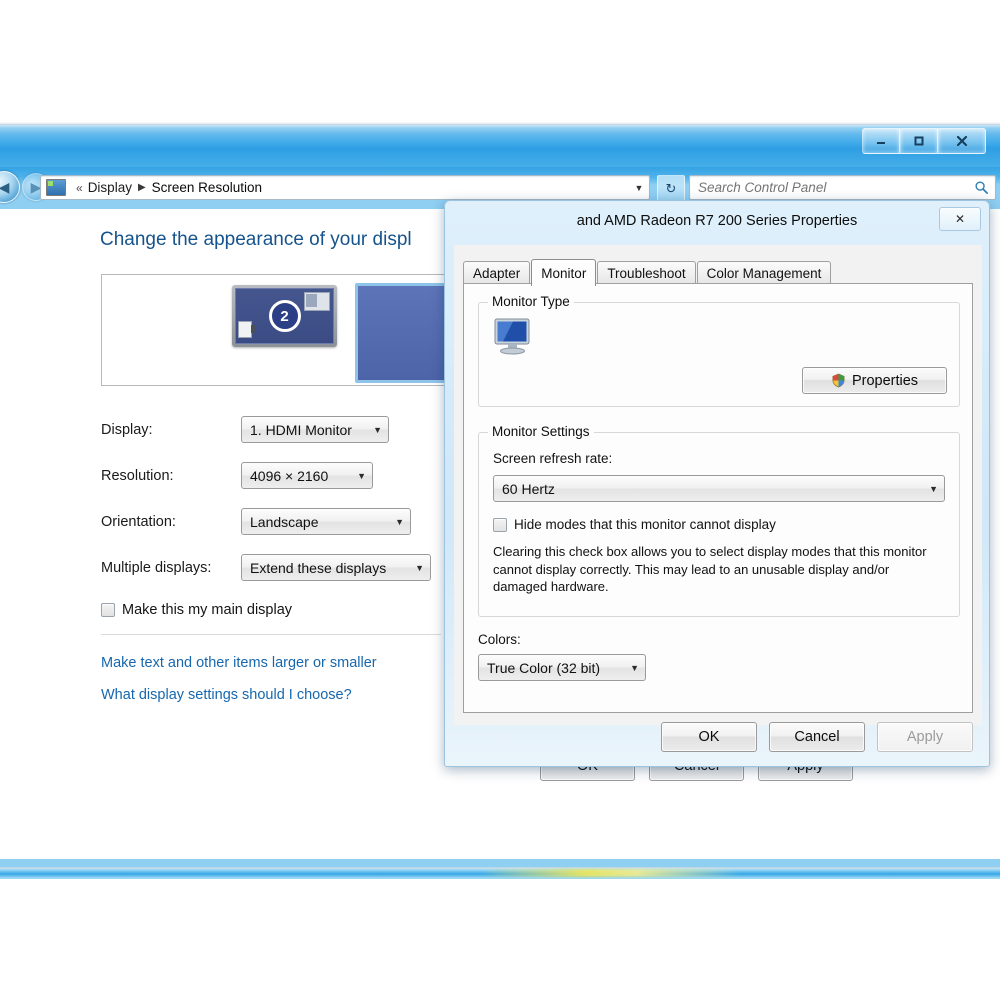 The image size is (1000, 999). I want to click on search-input, so click(835, 187).